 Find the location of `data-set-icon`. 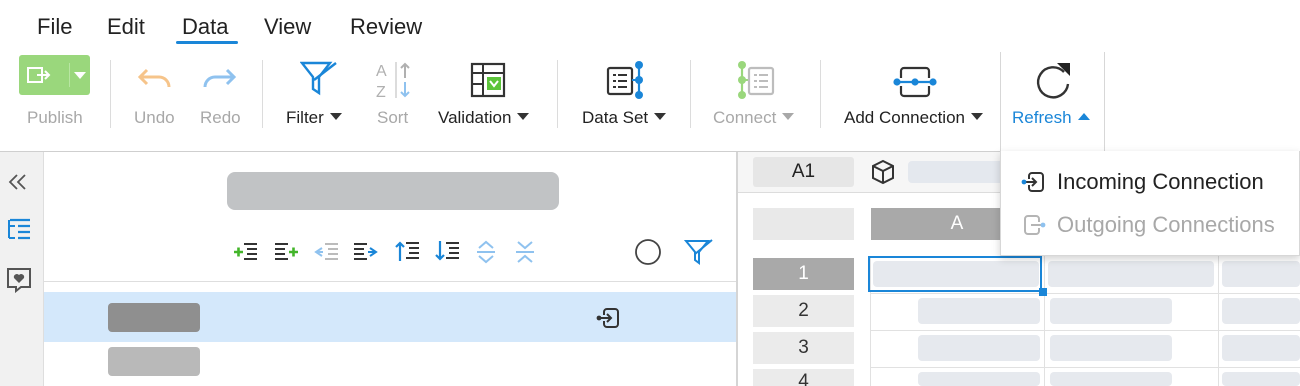

data-set-icon is located at coordinates (626, 80).